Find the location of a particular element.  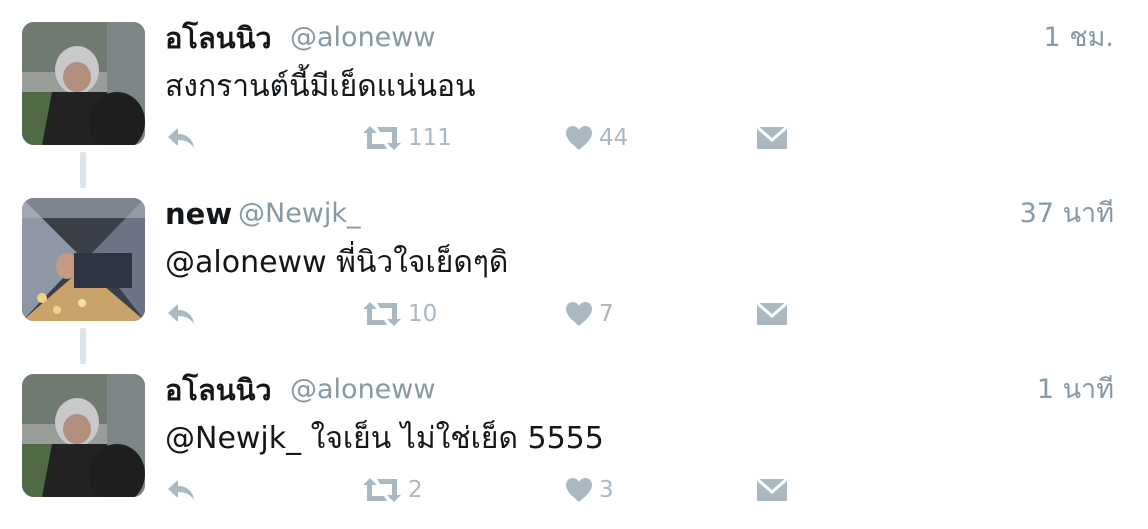

like-button: 3 is located at coordinates (589, 490).